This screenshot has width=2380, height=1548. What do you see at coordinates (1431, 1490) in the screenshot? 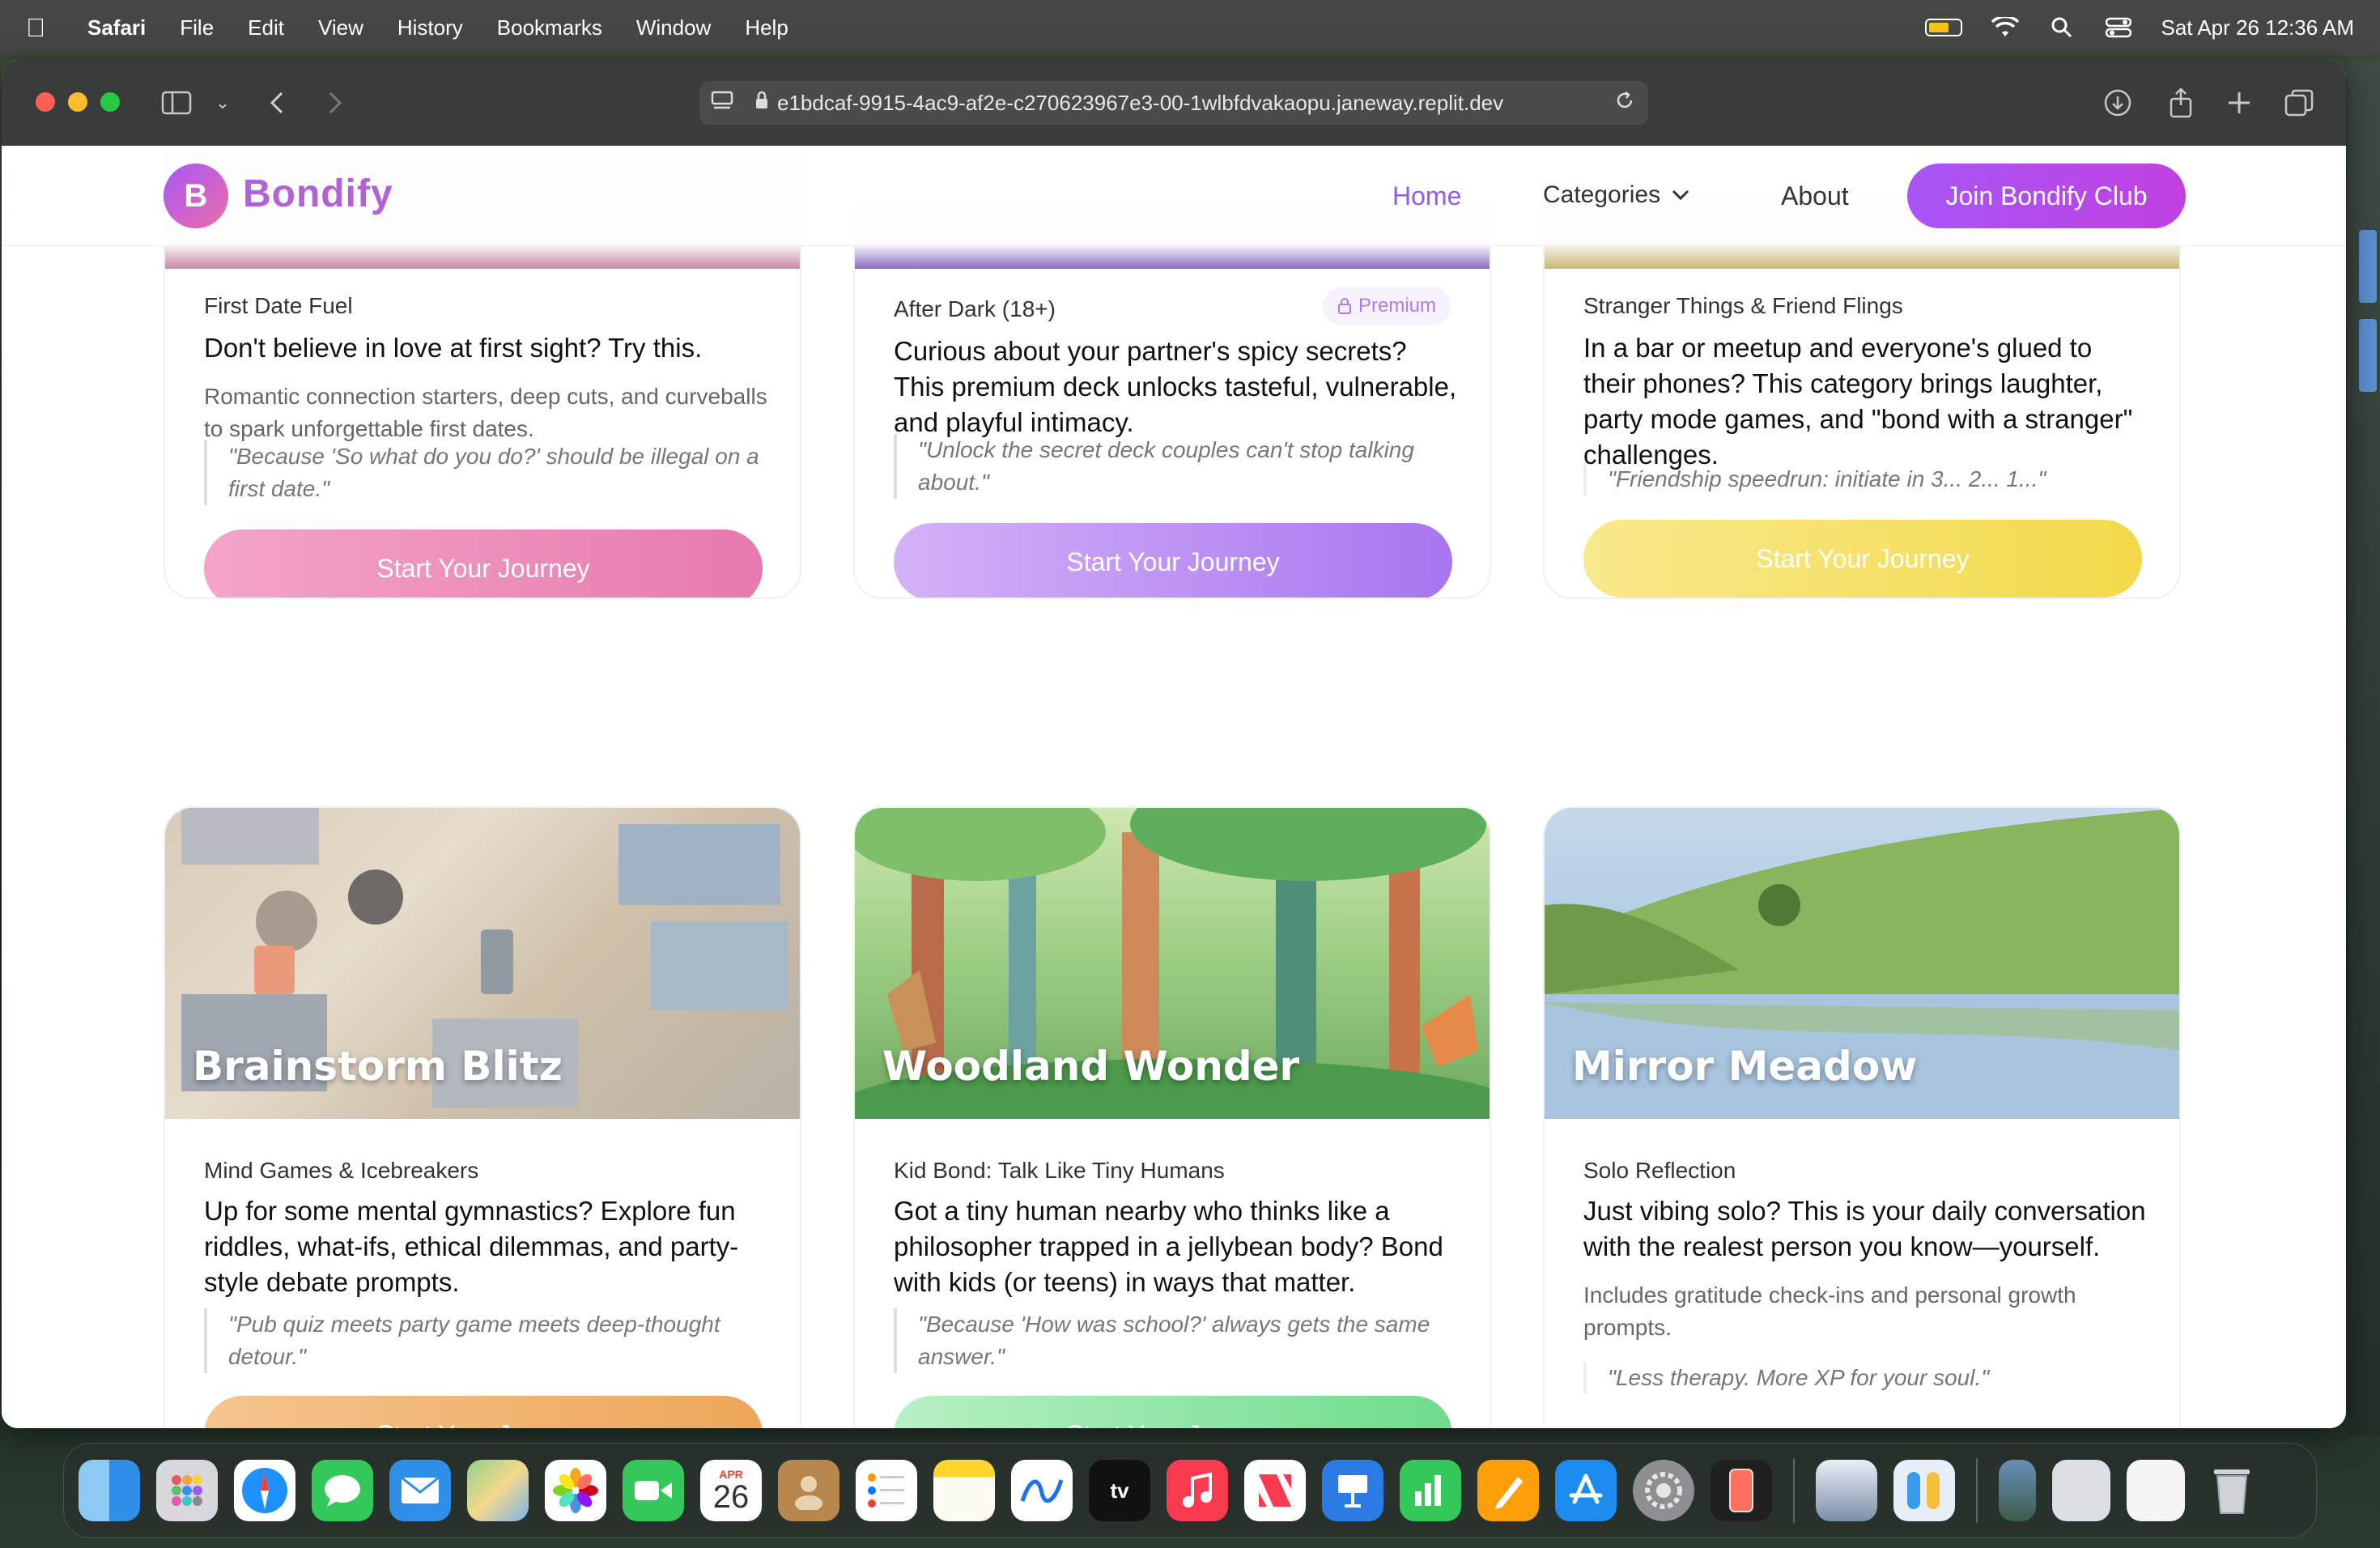
I see `numbers-icon` at bounding box center [1431, 1490].